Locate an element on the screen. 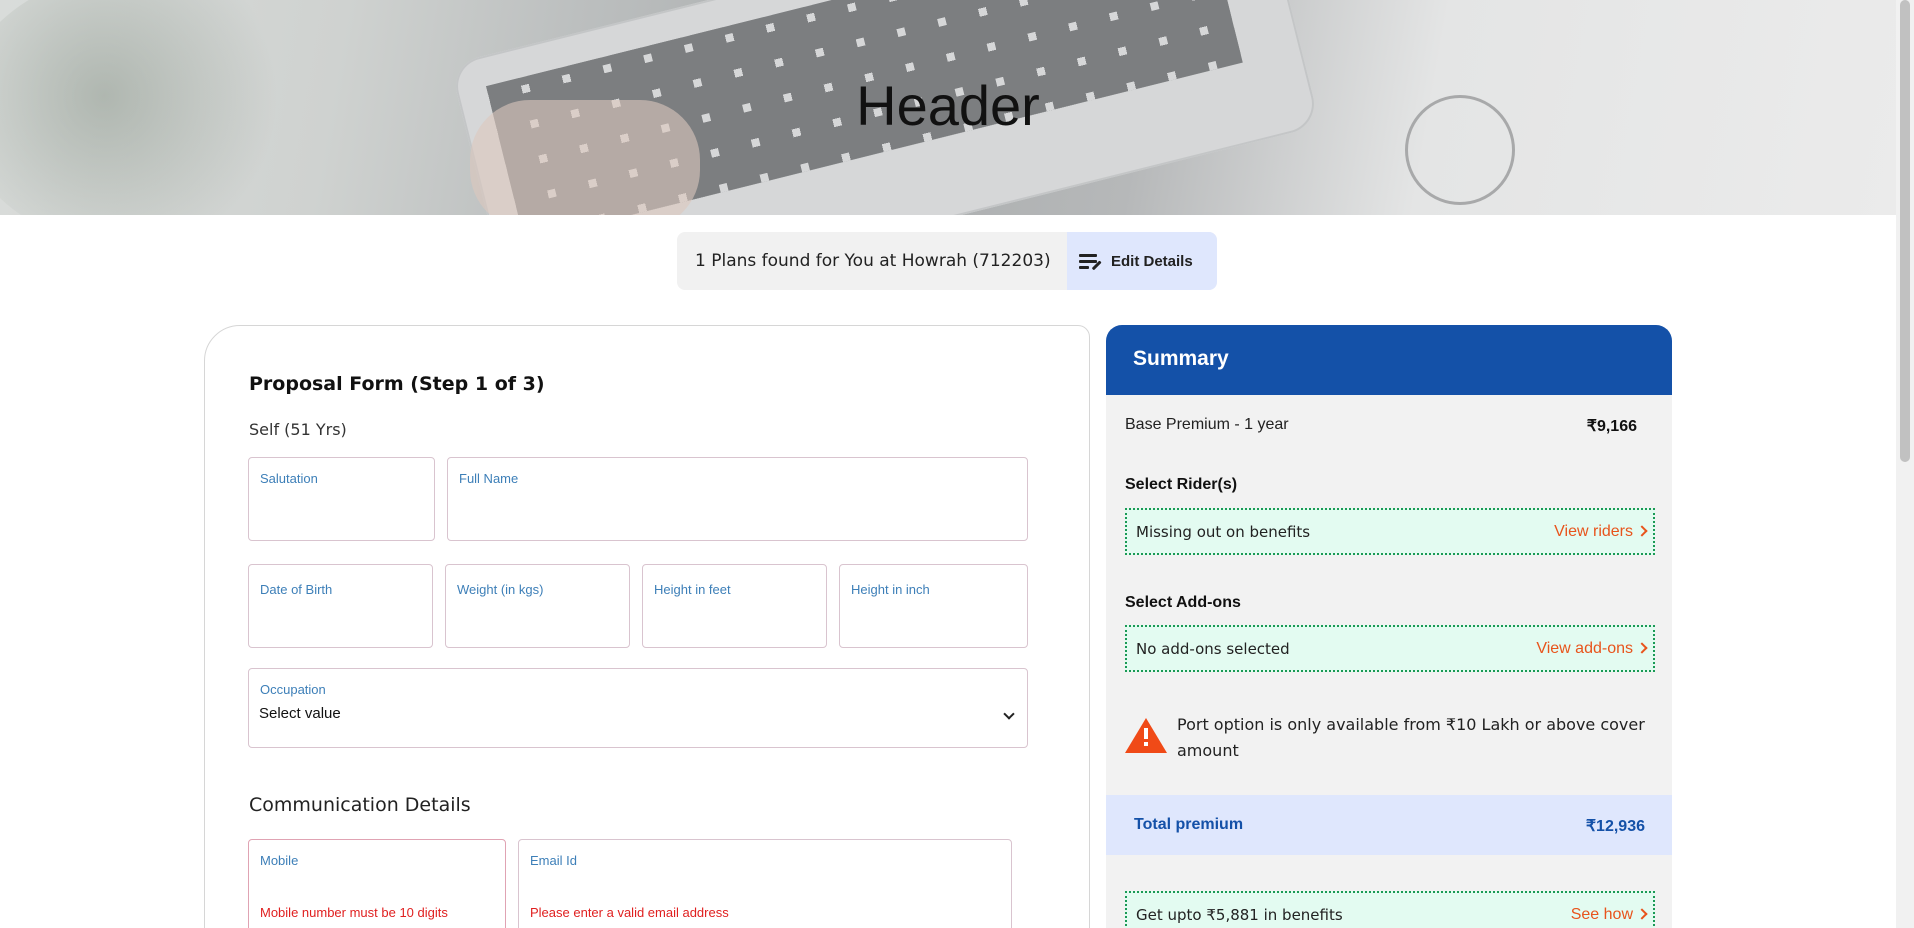 The height and width of the screenshot is (928, 1914). form-title: Proposal Form (Step 1 of 3) is located at coordinates (397, 384).